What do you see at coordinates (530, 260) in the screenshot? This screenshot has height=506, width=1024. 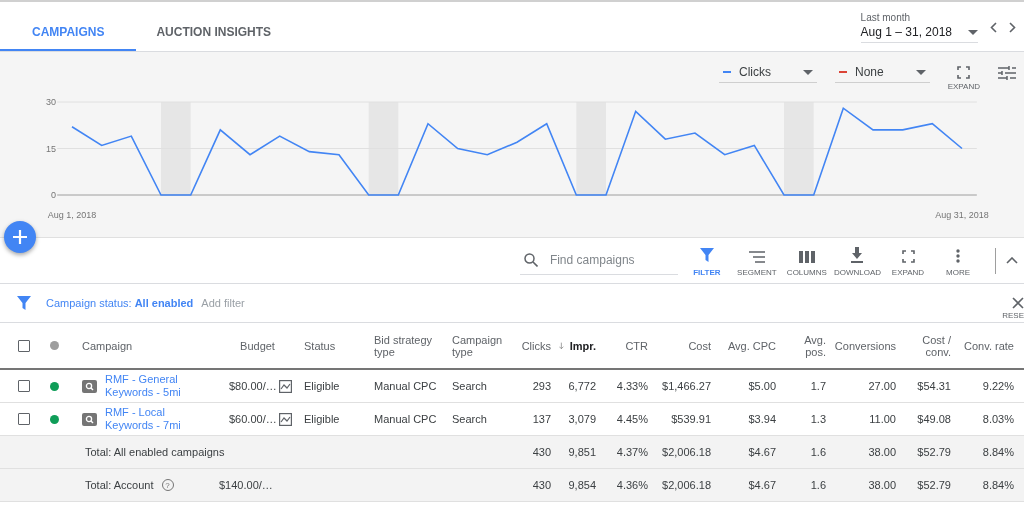 I see `search-icon` at bounding box center [530, 260].